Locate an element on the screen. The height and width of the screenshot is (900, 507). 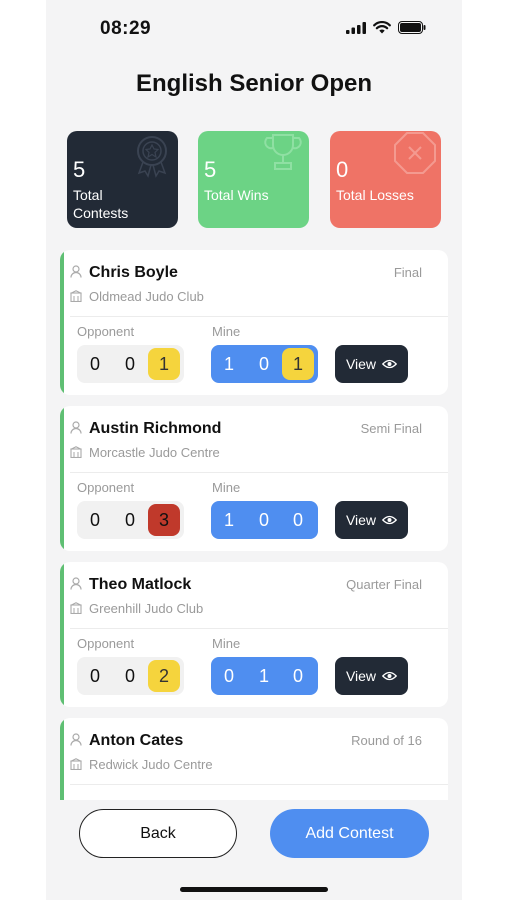
signal-icon is located at coordinates (356, 27).